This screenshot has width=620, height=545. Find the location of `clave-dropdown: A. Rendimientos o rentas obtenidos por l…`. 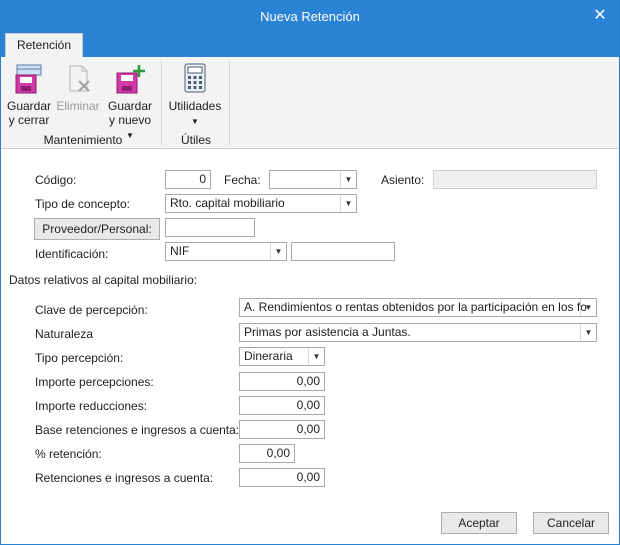

clave-dropdown: A. Rendimientos o rentas obtenidos por l… is located at coordinates (418, 307).